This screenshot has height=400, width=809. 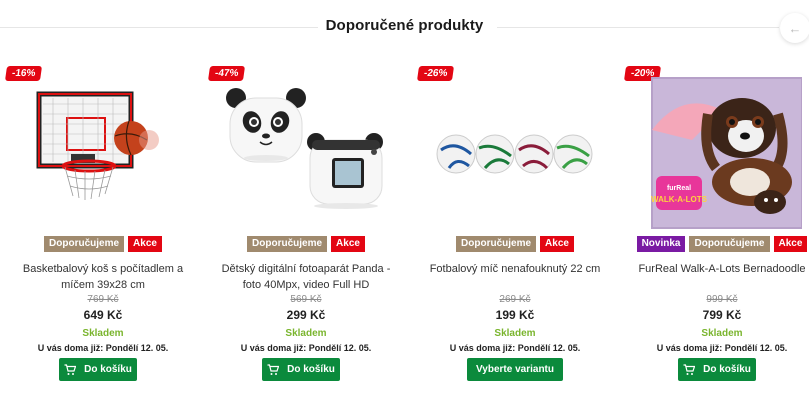 What do you see at coordinates (515, 315) in the screenshot?
I see `price: 199 Kč` at bounding box center [515, 315].